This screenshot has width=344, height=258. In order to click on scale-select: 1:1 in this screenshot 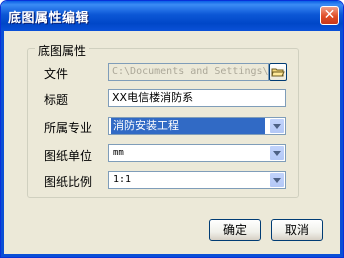, I will do `click(197, 180)`.